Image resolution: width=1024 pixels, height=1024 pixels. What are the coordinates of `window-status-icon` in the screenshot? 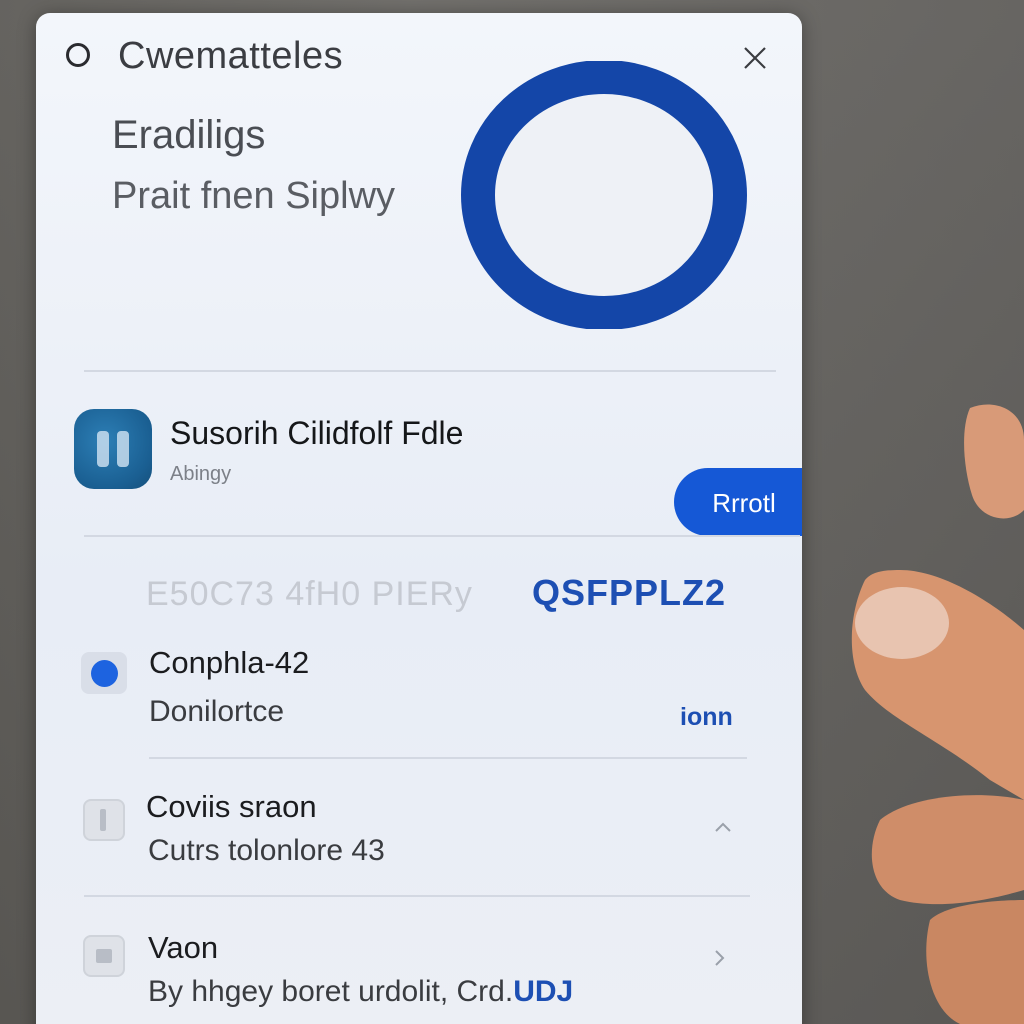 It's located at (78, 55).